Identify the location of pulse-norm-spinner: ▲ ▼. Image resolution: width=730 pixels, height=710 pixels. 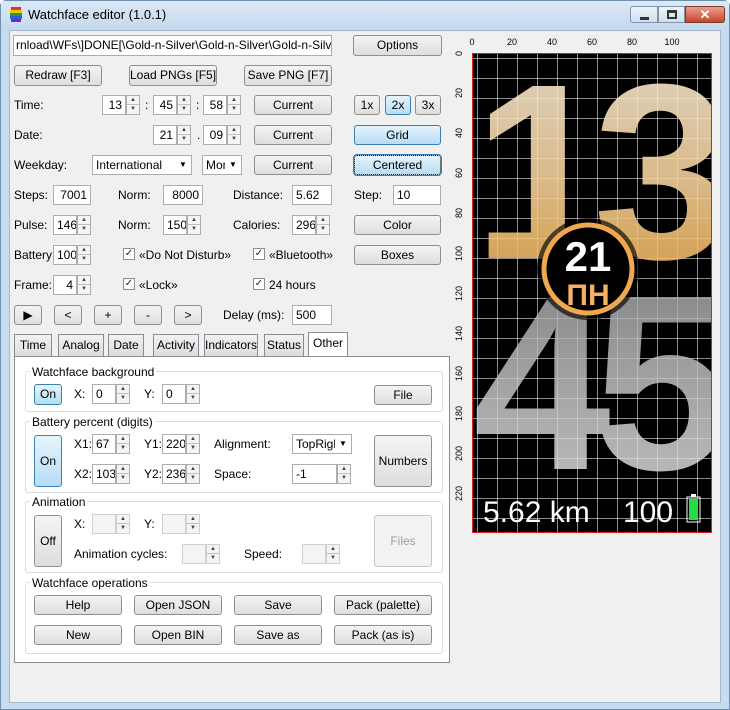
(194, 225).